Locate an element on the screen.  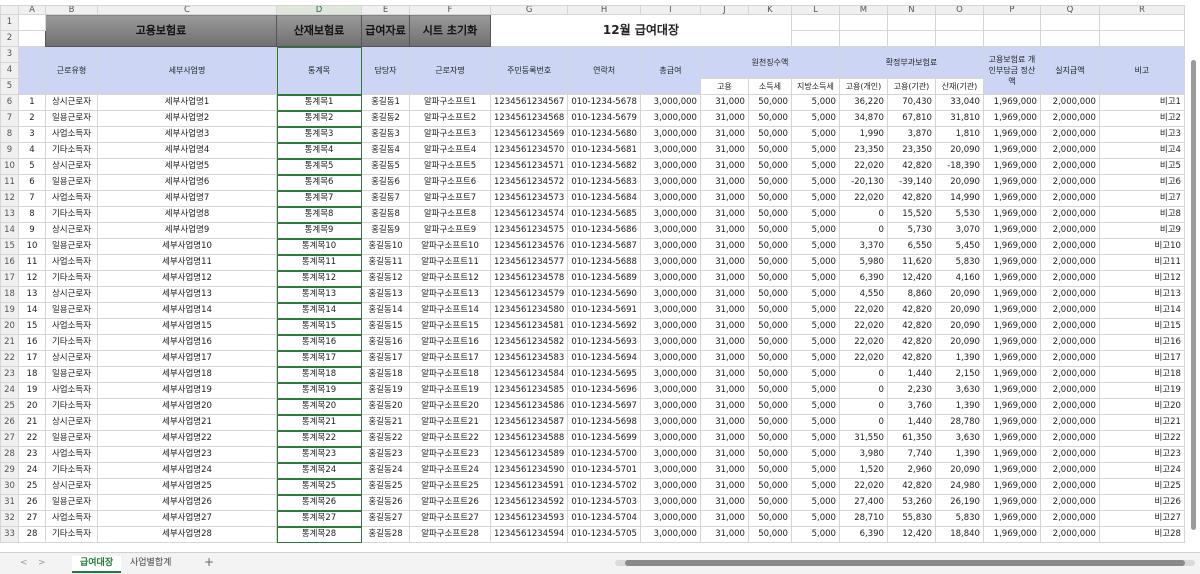
table-cell: 1234561234582 is located at coordinates (529, 342).